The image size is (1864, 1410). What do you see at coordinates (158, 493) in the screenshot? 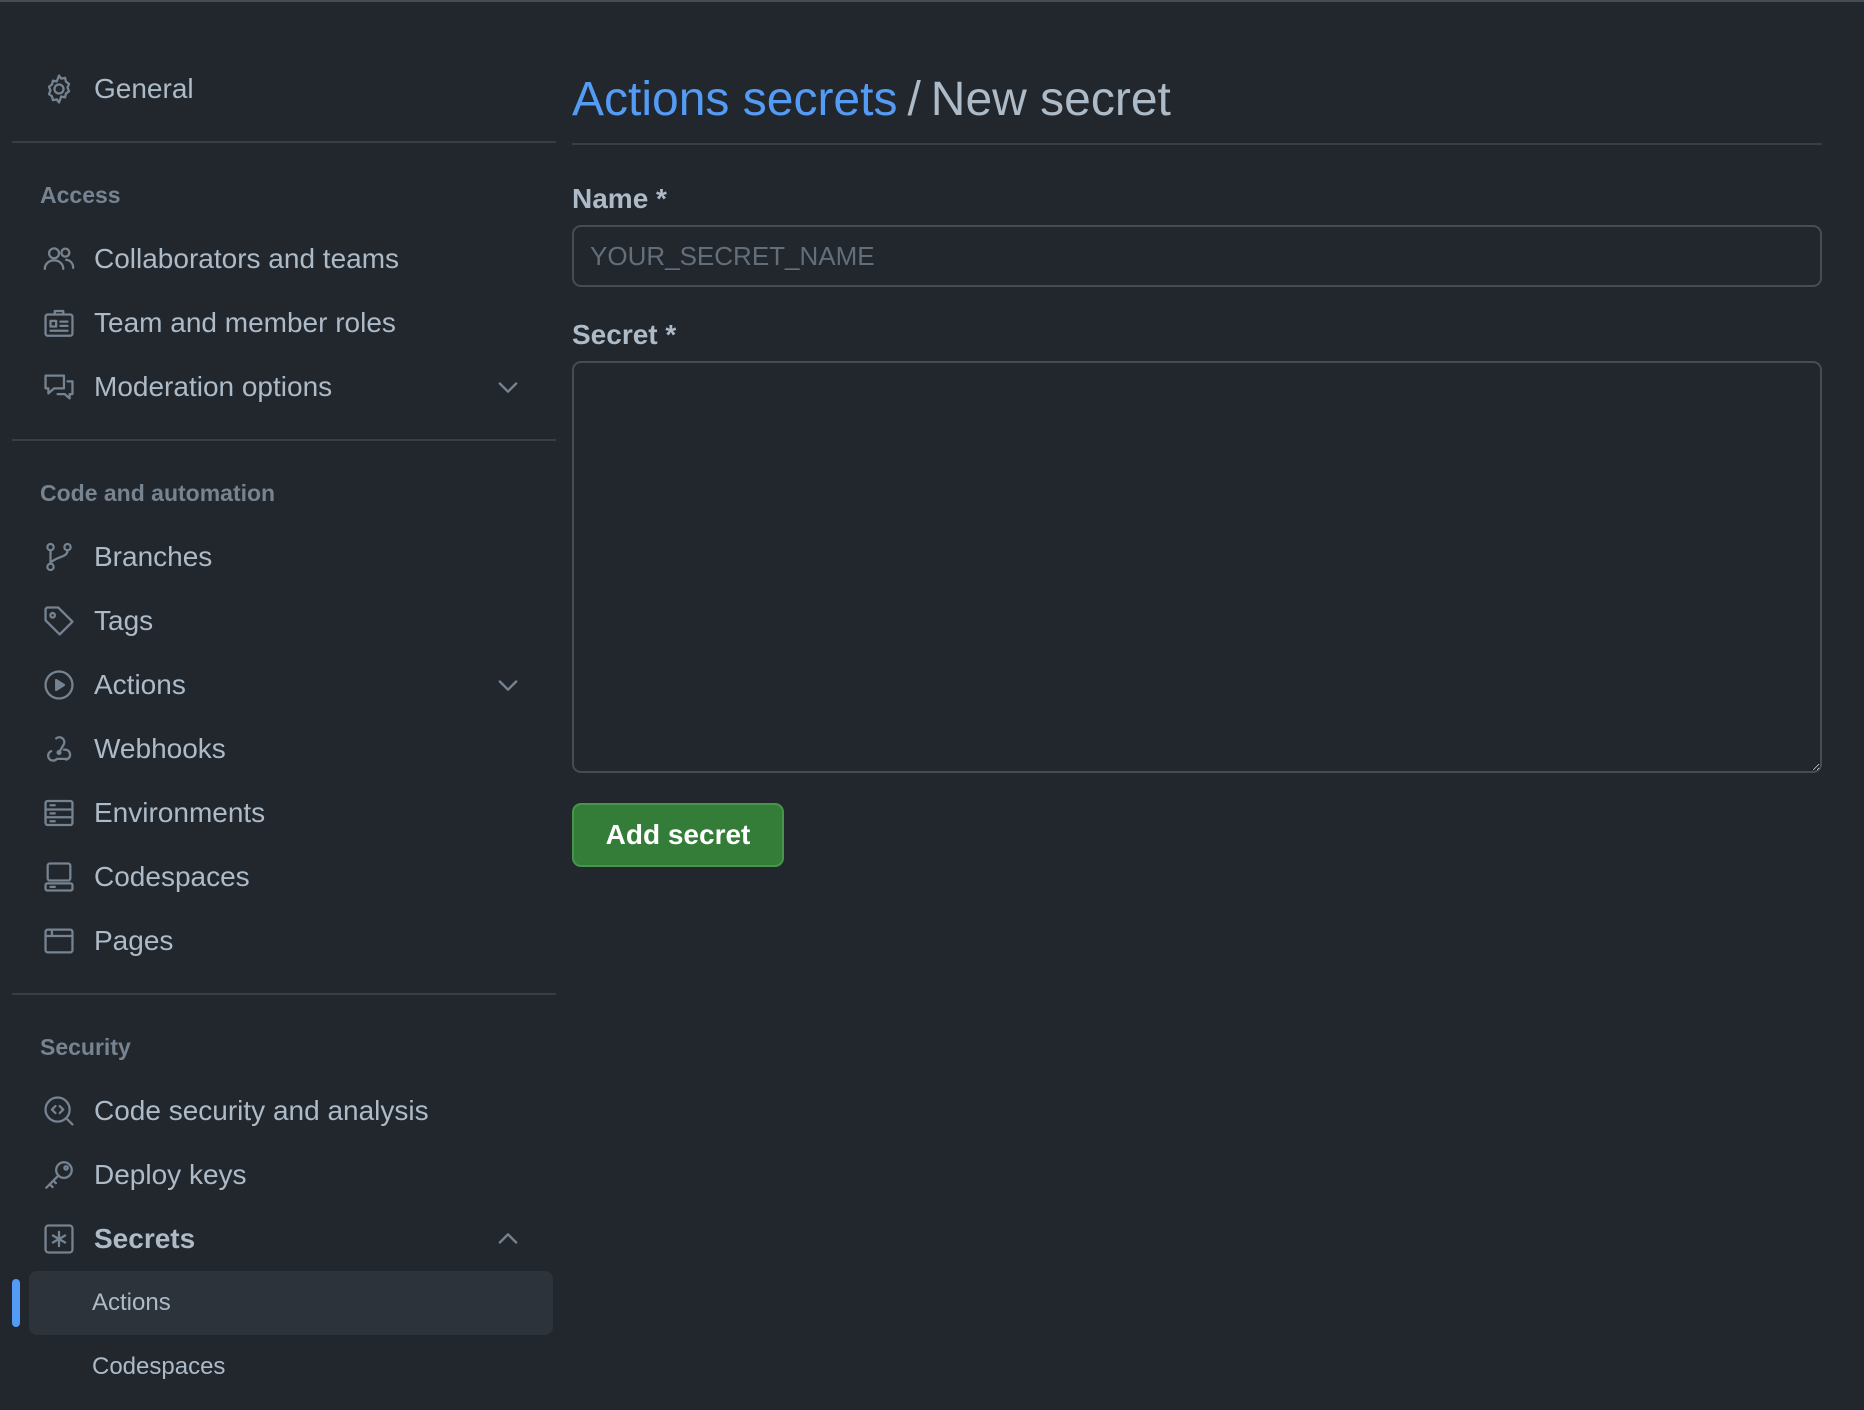
I see `sidebar-section-code-automation: Code and automation` at bounding box center [158, 493].